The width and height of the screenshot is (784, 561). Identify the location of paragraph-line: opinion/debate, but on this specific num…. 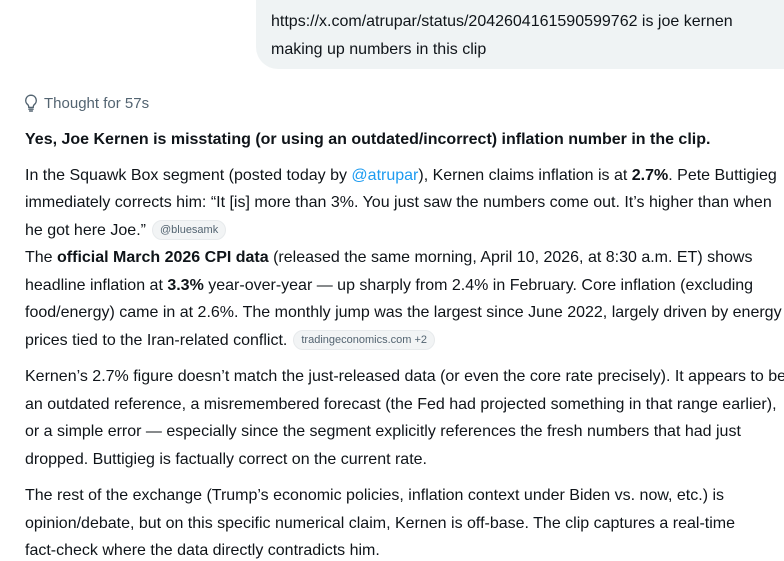
(380, 523).